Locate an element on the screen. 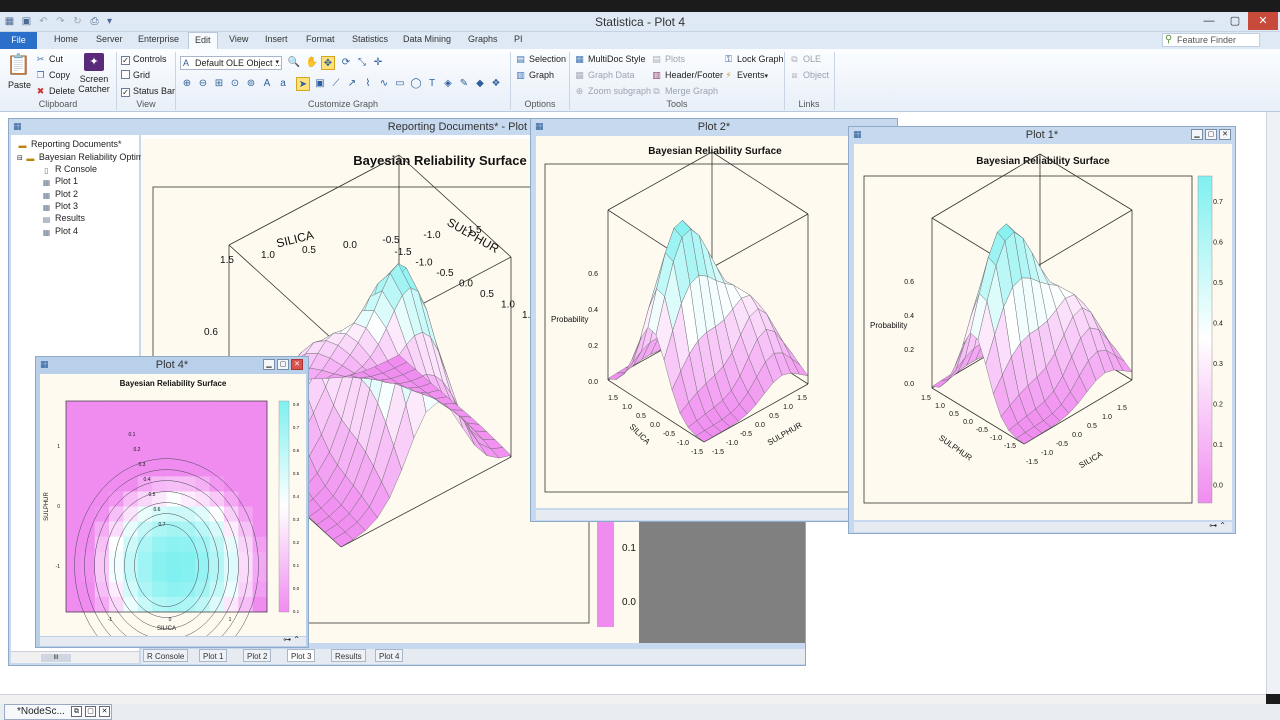 This screenshot has height=720, width=1280. zoom-fit-icon: ⊙ is located at coordinates (235, 84).